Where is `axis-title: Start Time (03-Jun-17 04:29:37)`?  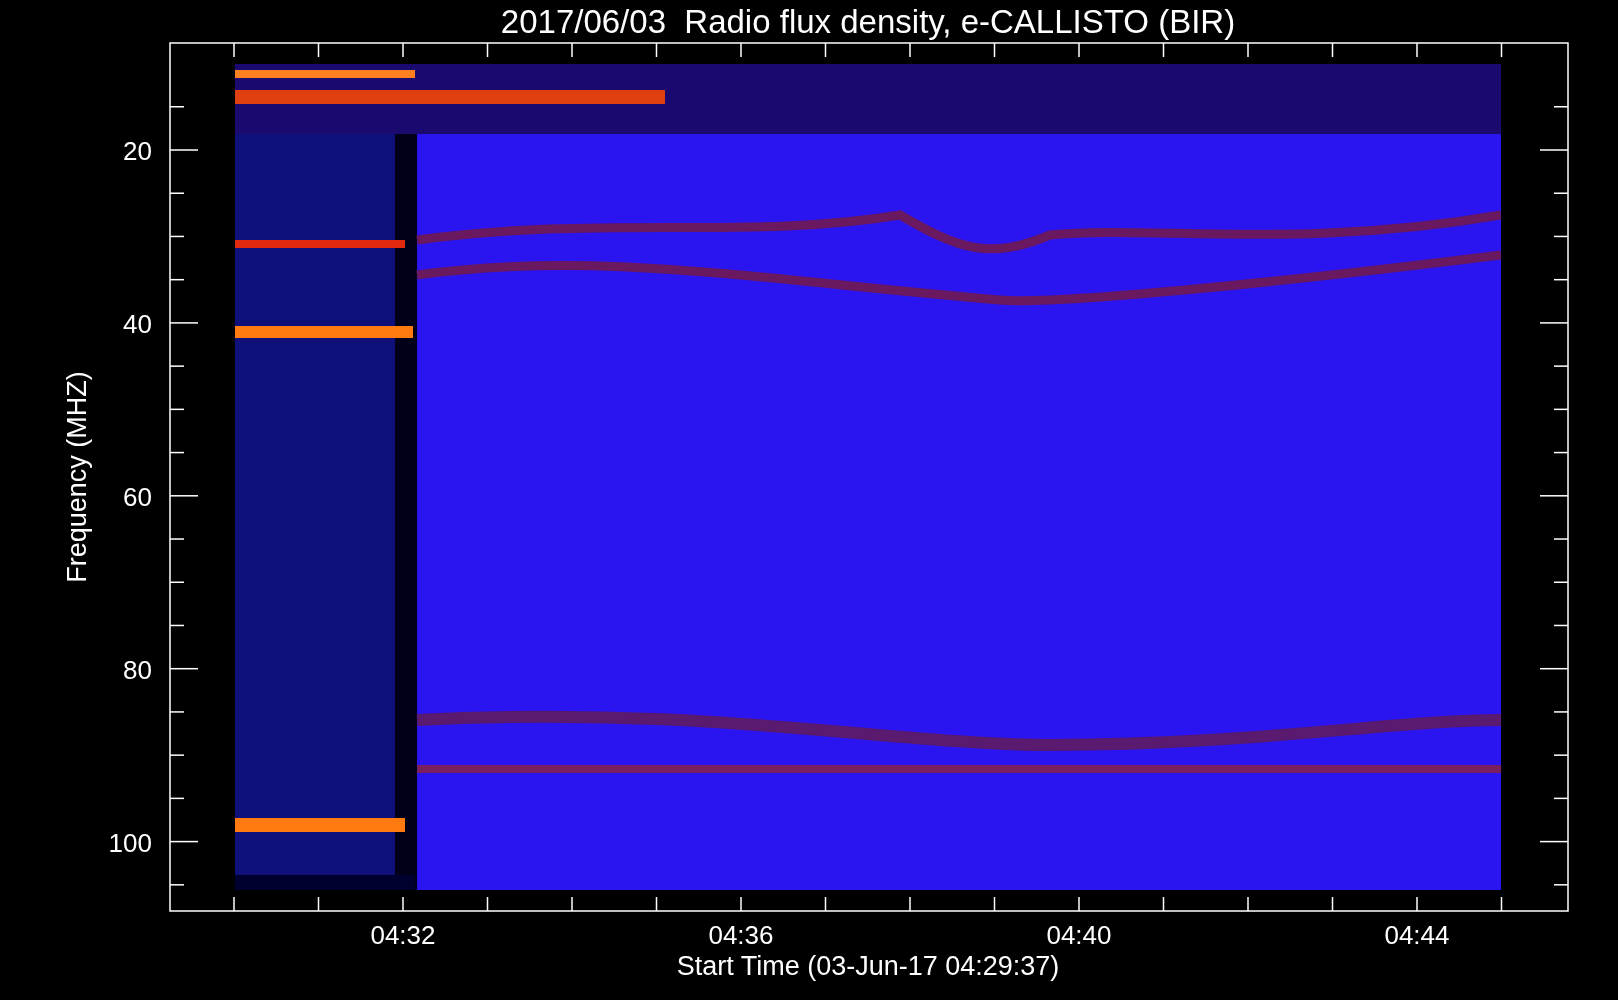
axis-title: Start Time (03-Jun-17 04:29:37) is located at coordinates (868, 966).